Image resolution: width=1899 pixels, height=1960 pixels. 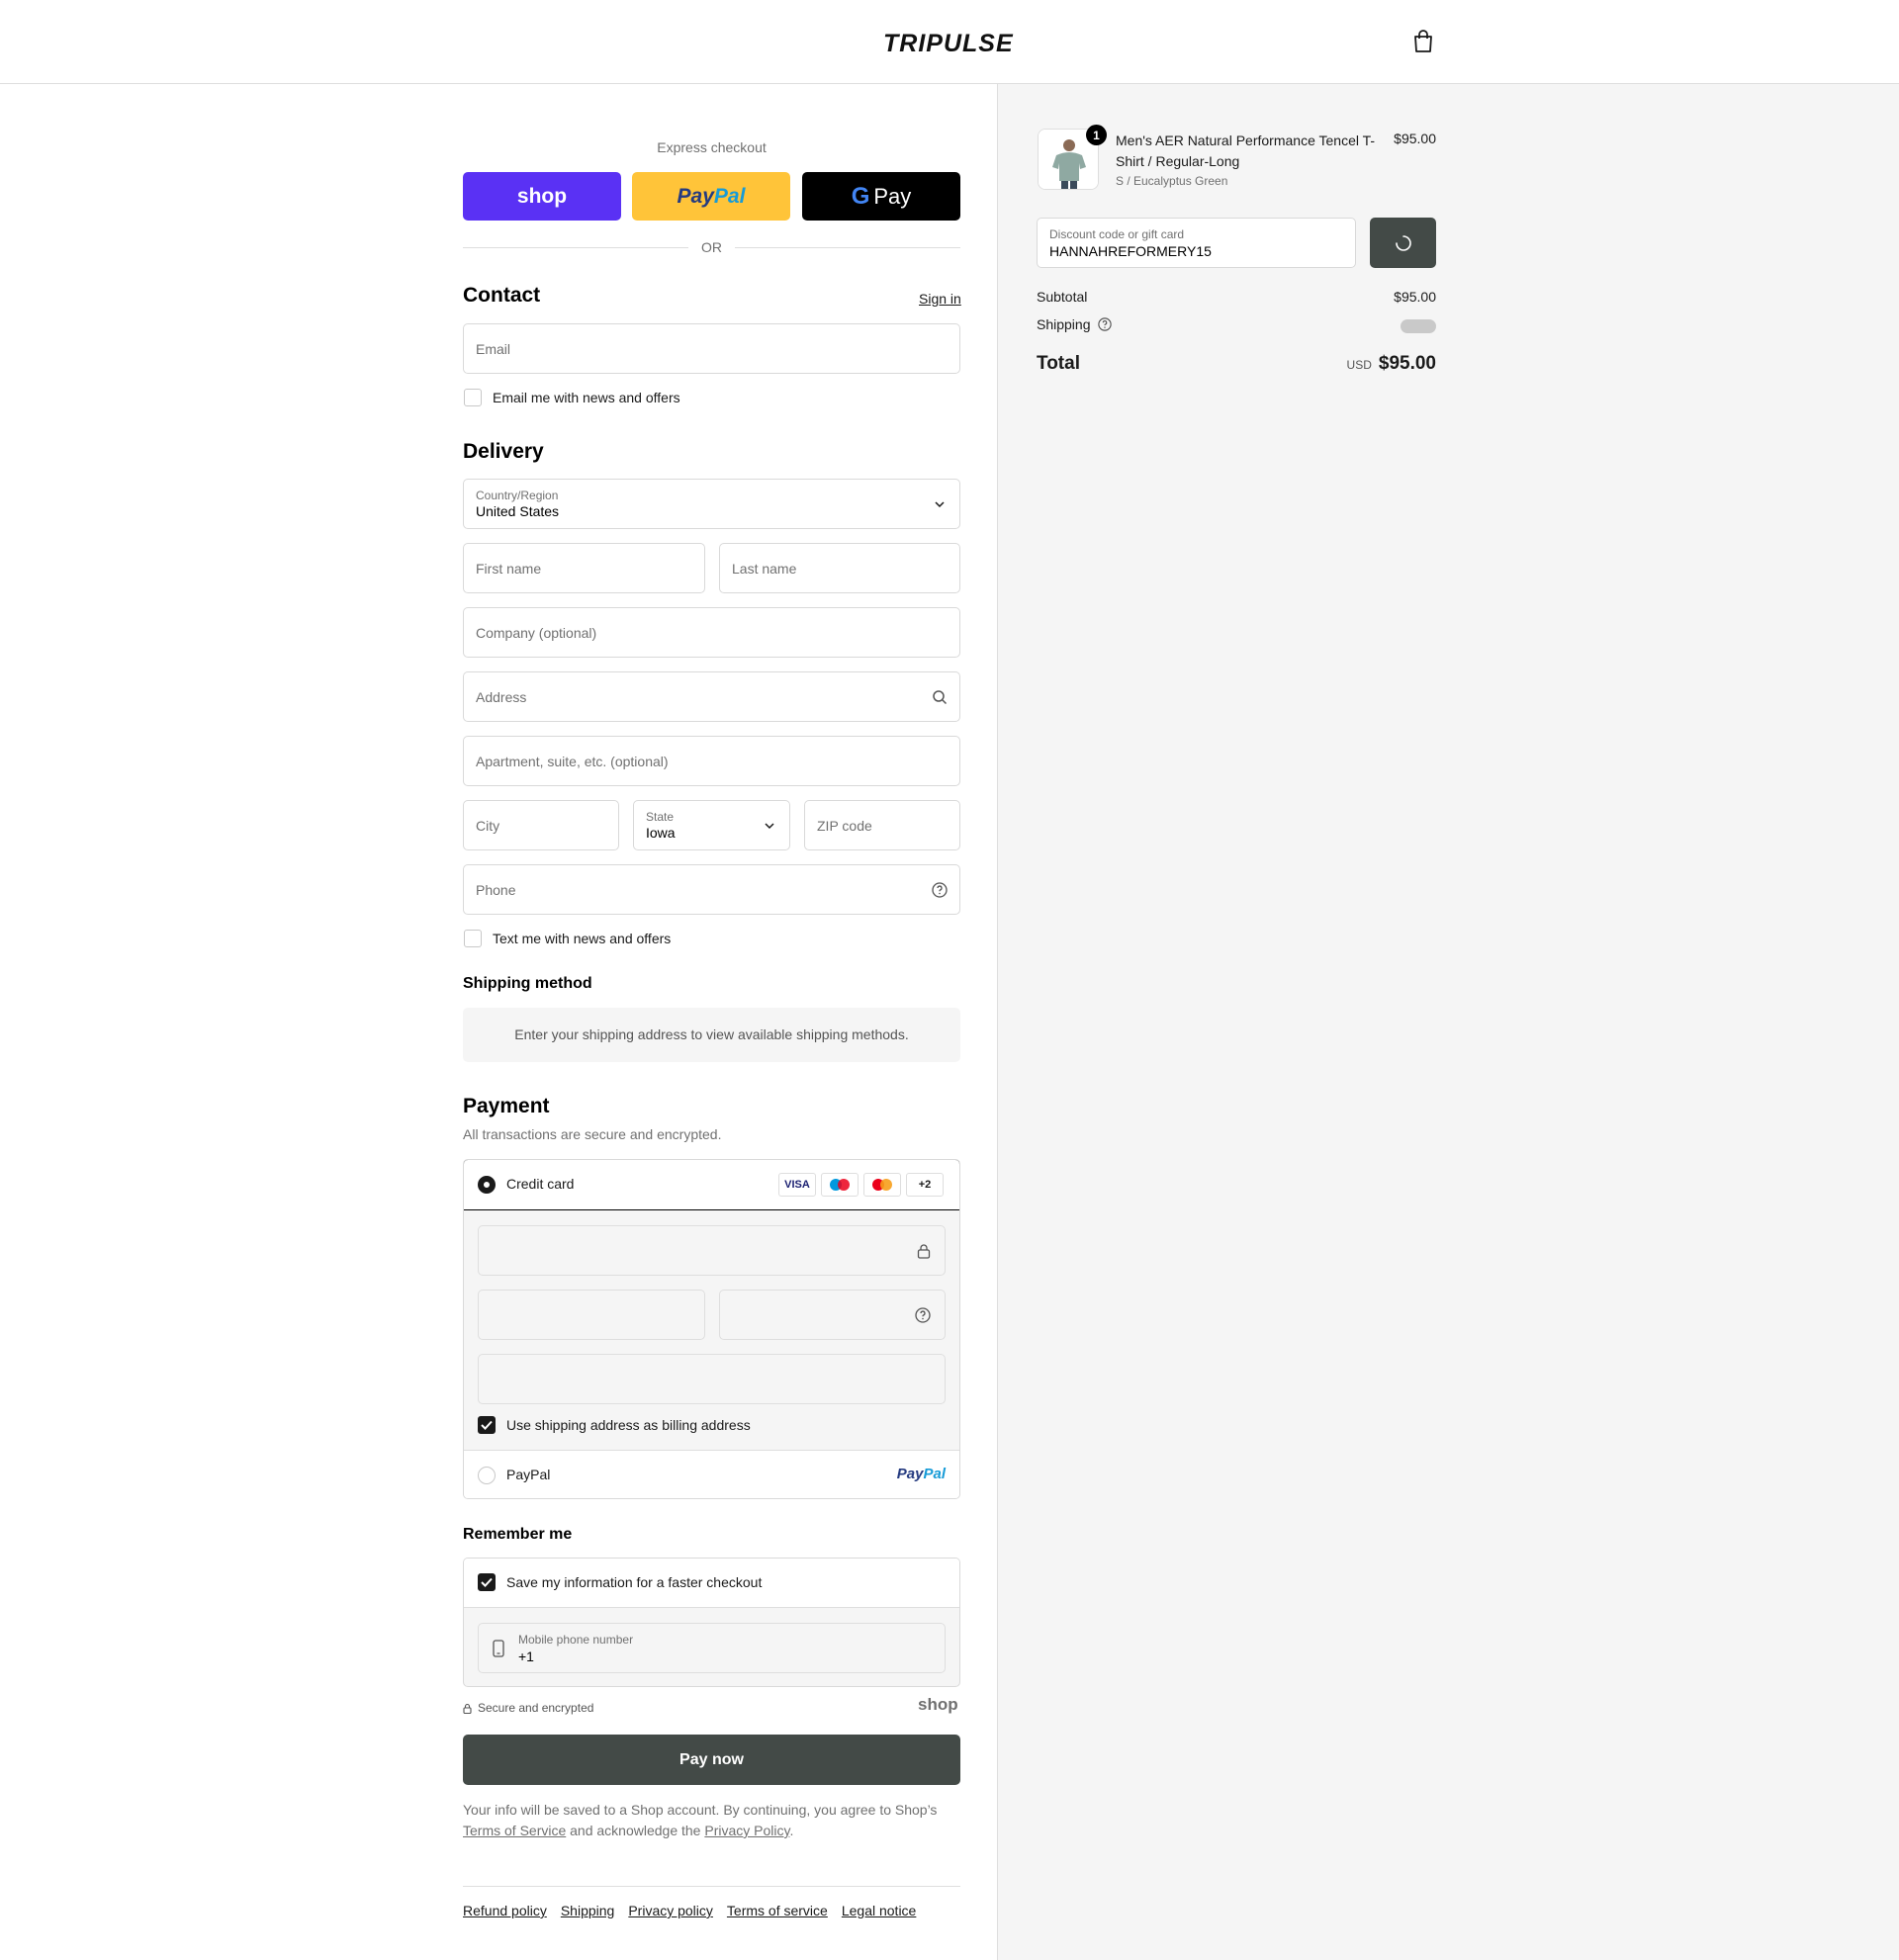 I want to click on paypal-label: PayPal, so click(x=528, y=1475).